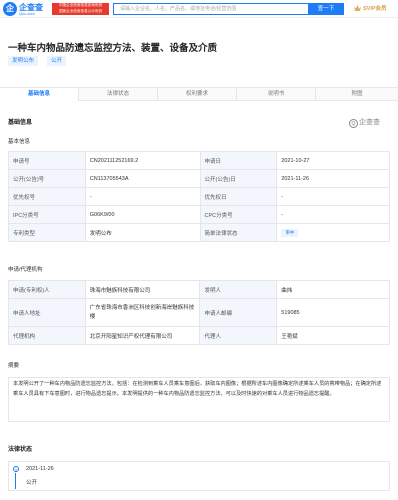 The image size is (398, 500). Describe the element at coordinates (47, 335) in the screenshot. I see `label-agency: 代理机构` at that location.